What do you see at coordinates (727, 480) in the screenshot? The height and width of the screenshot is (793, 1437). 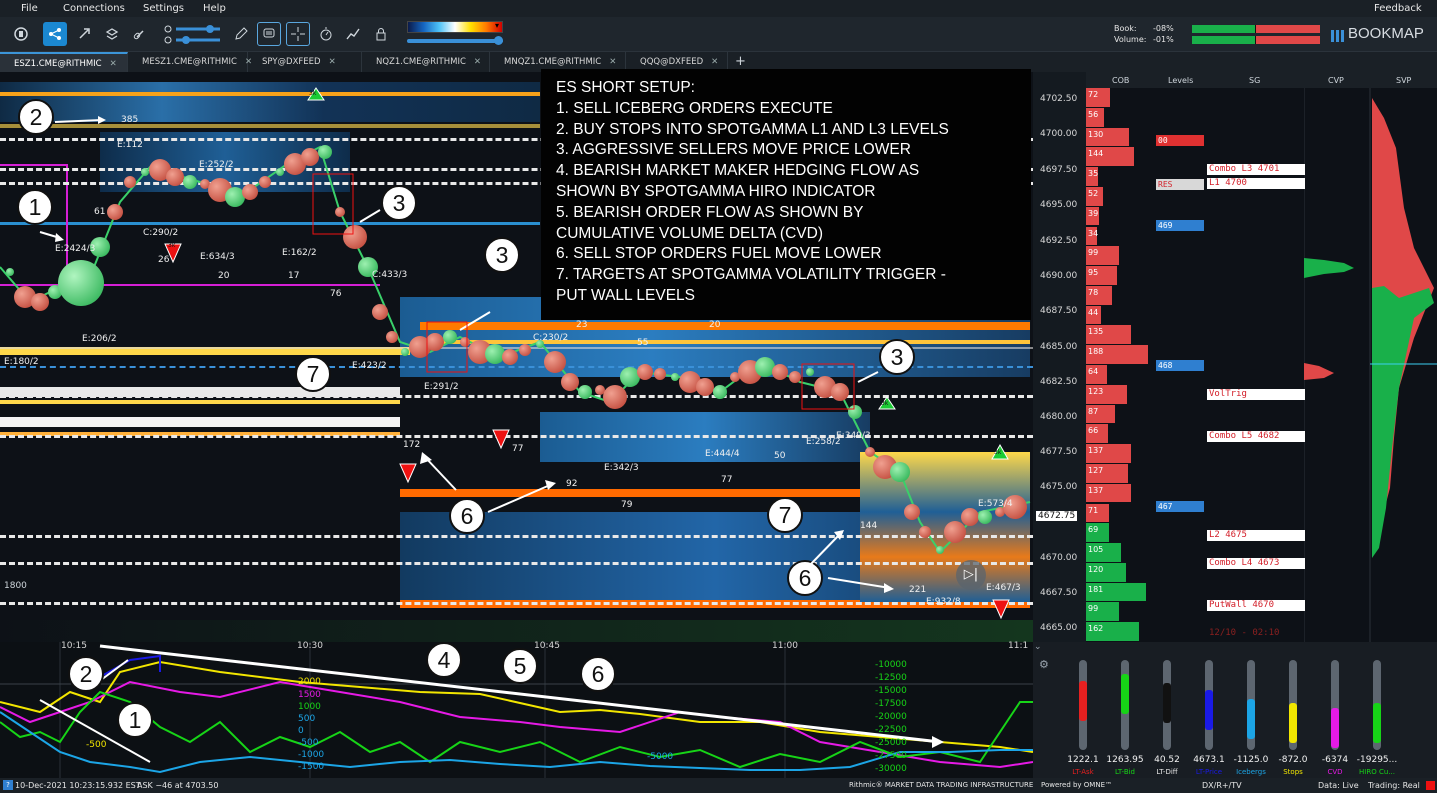 I see `stop-label: 77` at bounding box center [727, 480].